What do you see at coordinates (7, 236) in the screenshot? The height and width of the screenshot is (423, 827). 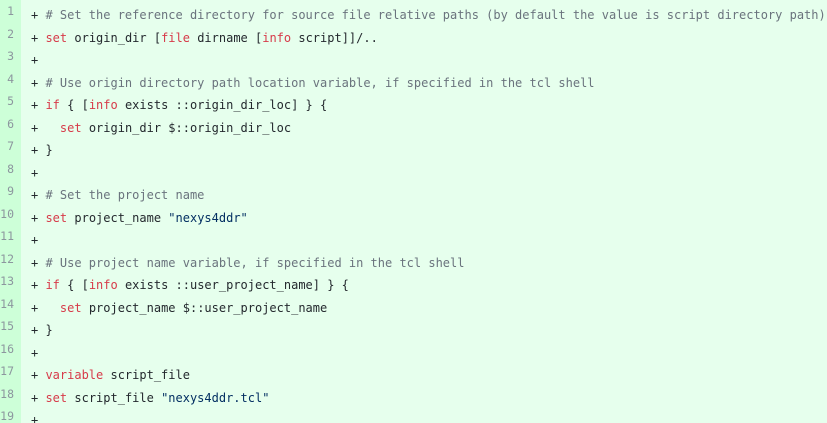 I see `line-number: 11` at bounding box center [7, 236].